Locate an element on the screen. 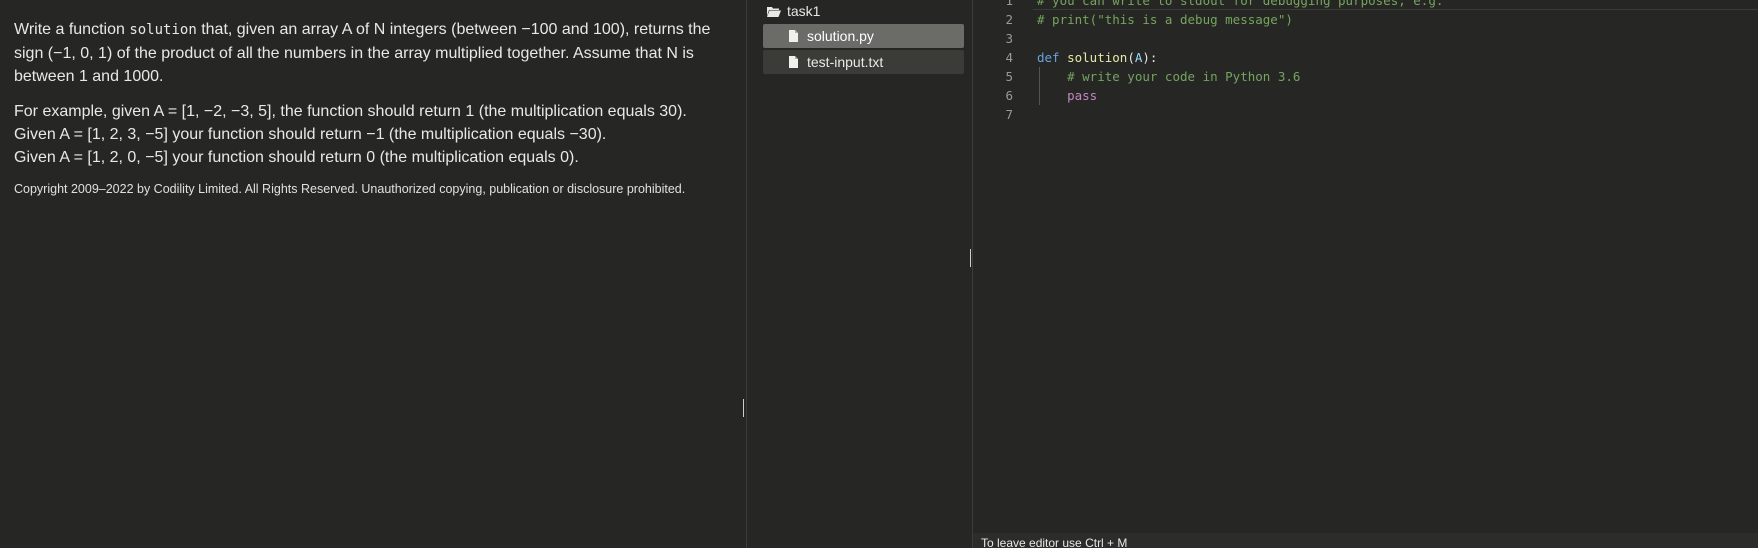 This screenshot has width=1758, height=548. line-number: 7 is located at coordinates (1009, 114).